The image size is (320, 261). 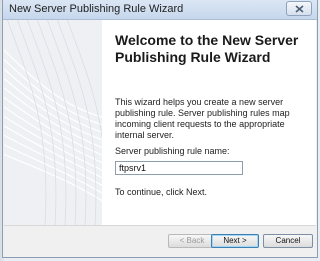 I want to click on close-button, so click(x=299, y=8).